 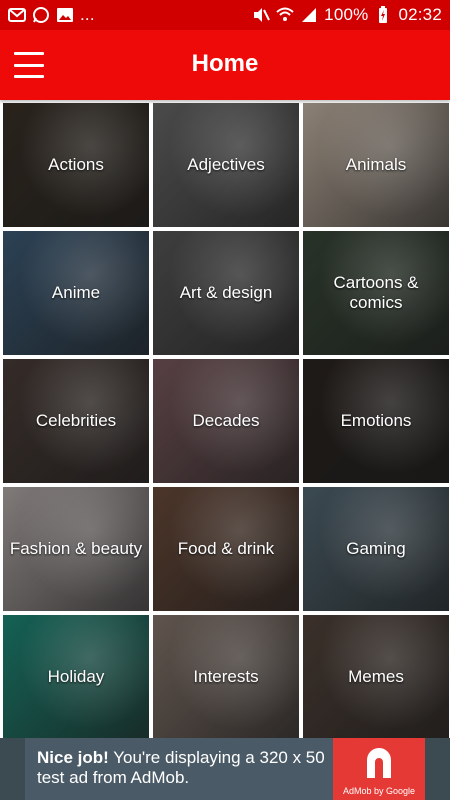 I want to click on category-label: Emotions, so click(x=376, y=421).